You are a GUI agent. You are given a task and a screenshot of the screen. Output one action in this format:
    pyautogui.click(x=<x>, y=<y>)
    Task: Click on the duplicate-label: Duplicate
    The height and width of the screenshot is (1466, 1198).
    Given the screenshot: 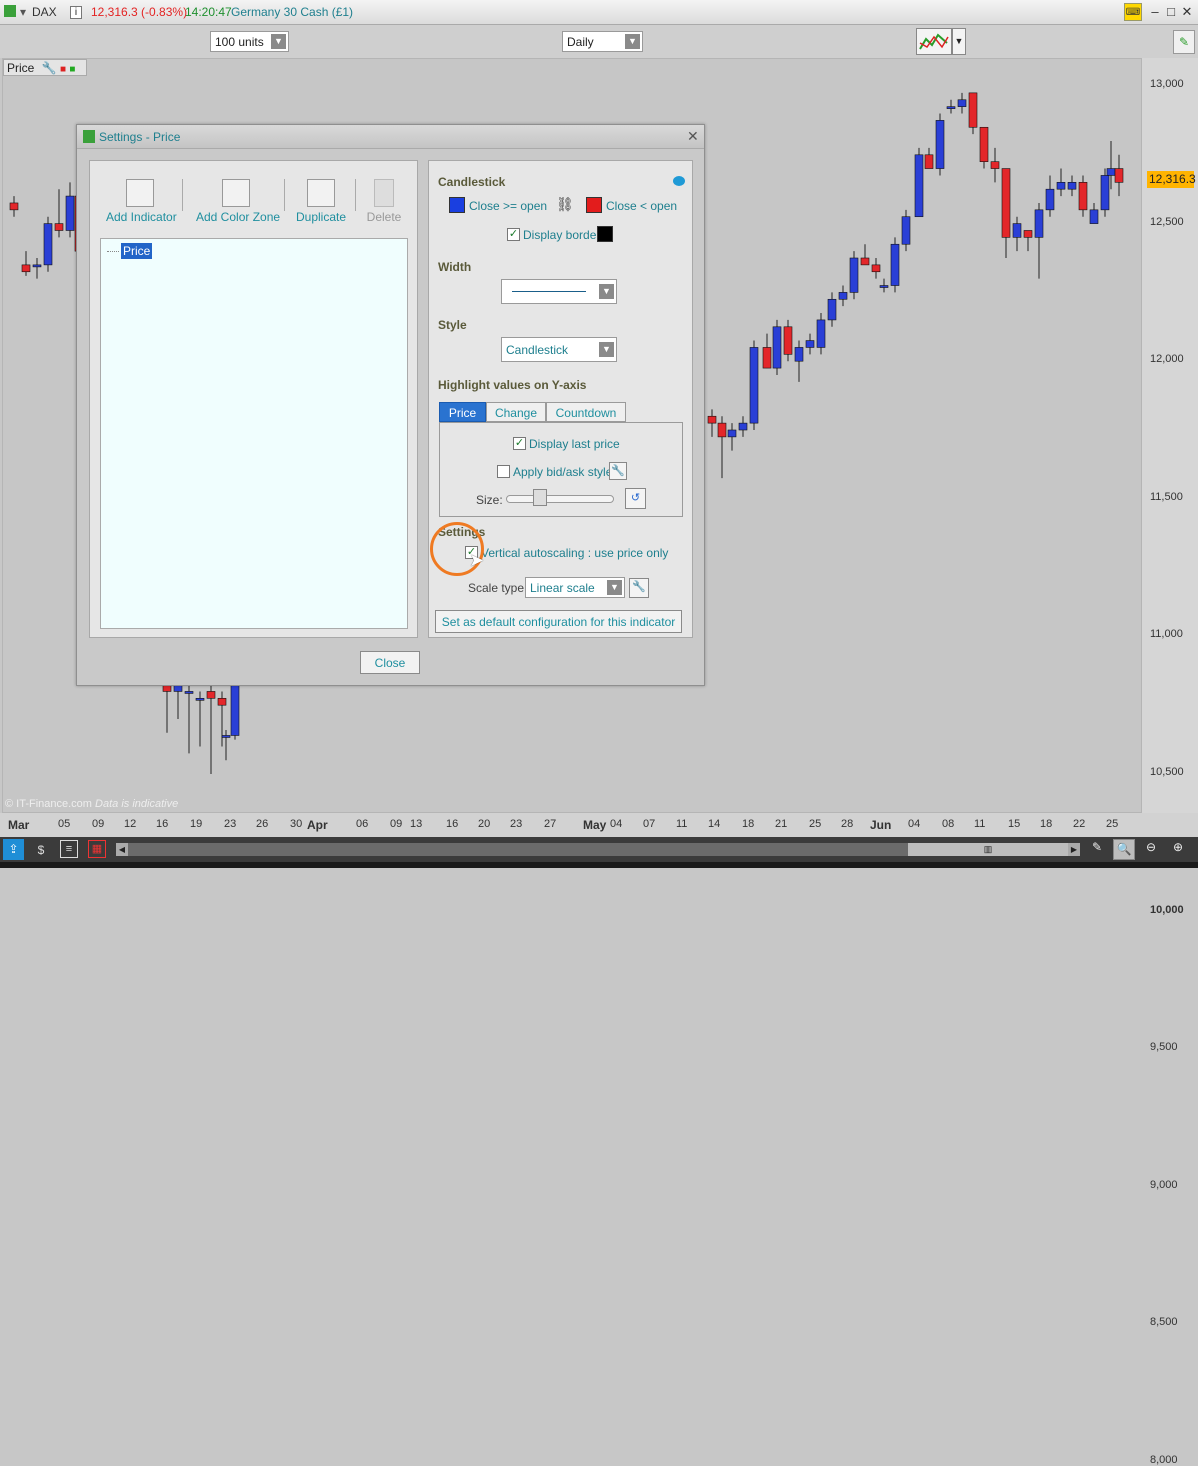 What is the action you would take?
    pyautogui.click(x=321, y=217)
    